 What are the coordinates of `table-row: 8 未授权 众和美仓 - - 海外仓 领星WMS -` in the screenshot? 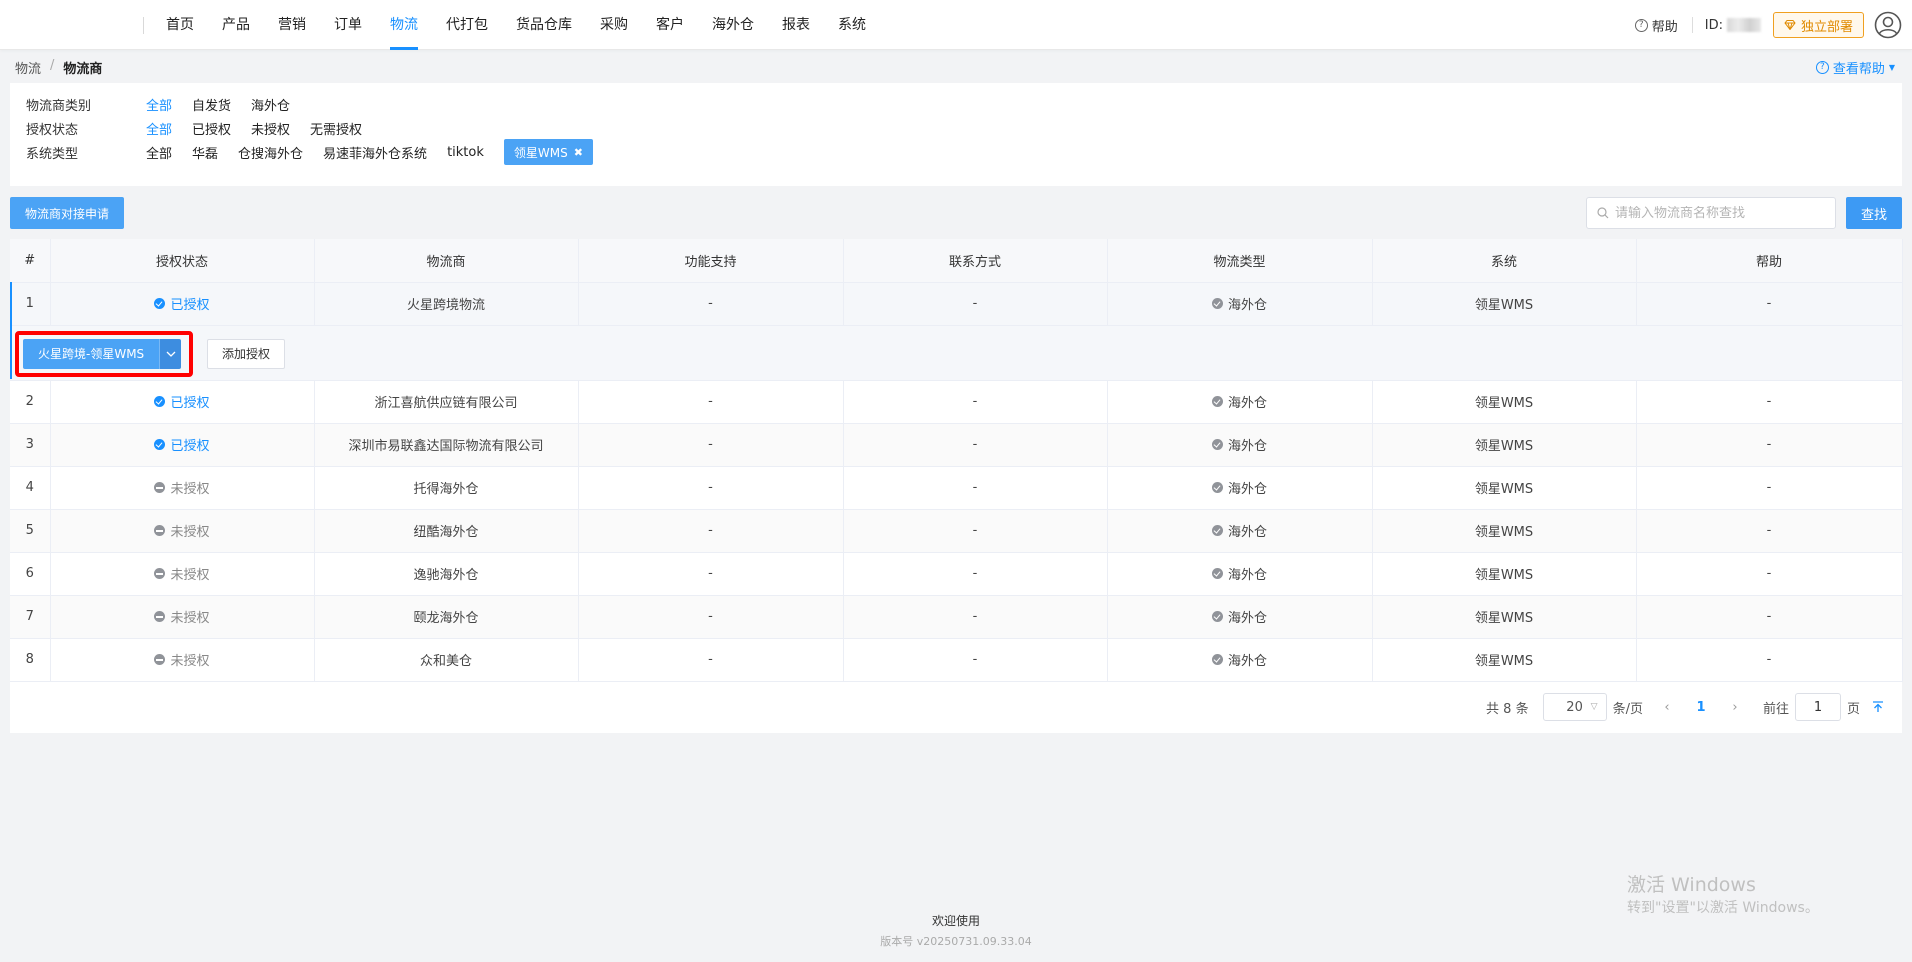 It's located at (956, 660).